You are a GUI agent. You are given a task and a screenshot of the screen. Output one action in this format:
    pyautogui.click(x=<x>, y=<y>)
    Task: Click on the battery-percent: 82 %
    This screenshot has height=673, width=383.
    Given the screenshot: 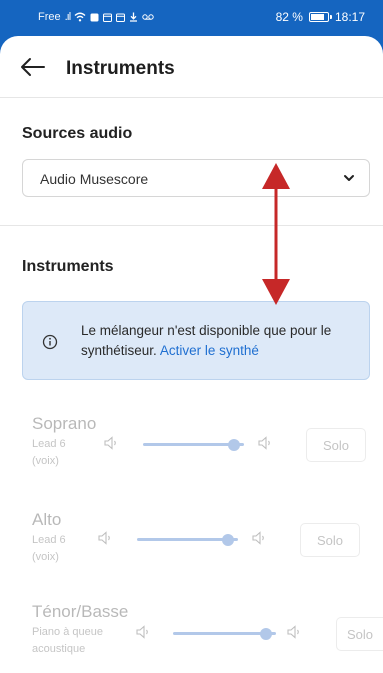 What is the action you would take?
    pyautogui.click(x=289, y=17)
    